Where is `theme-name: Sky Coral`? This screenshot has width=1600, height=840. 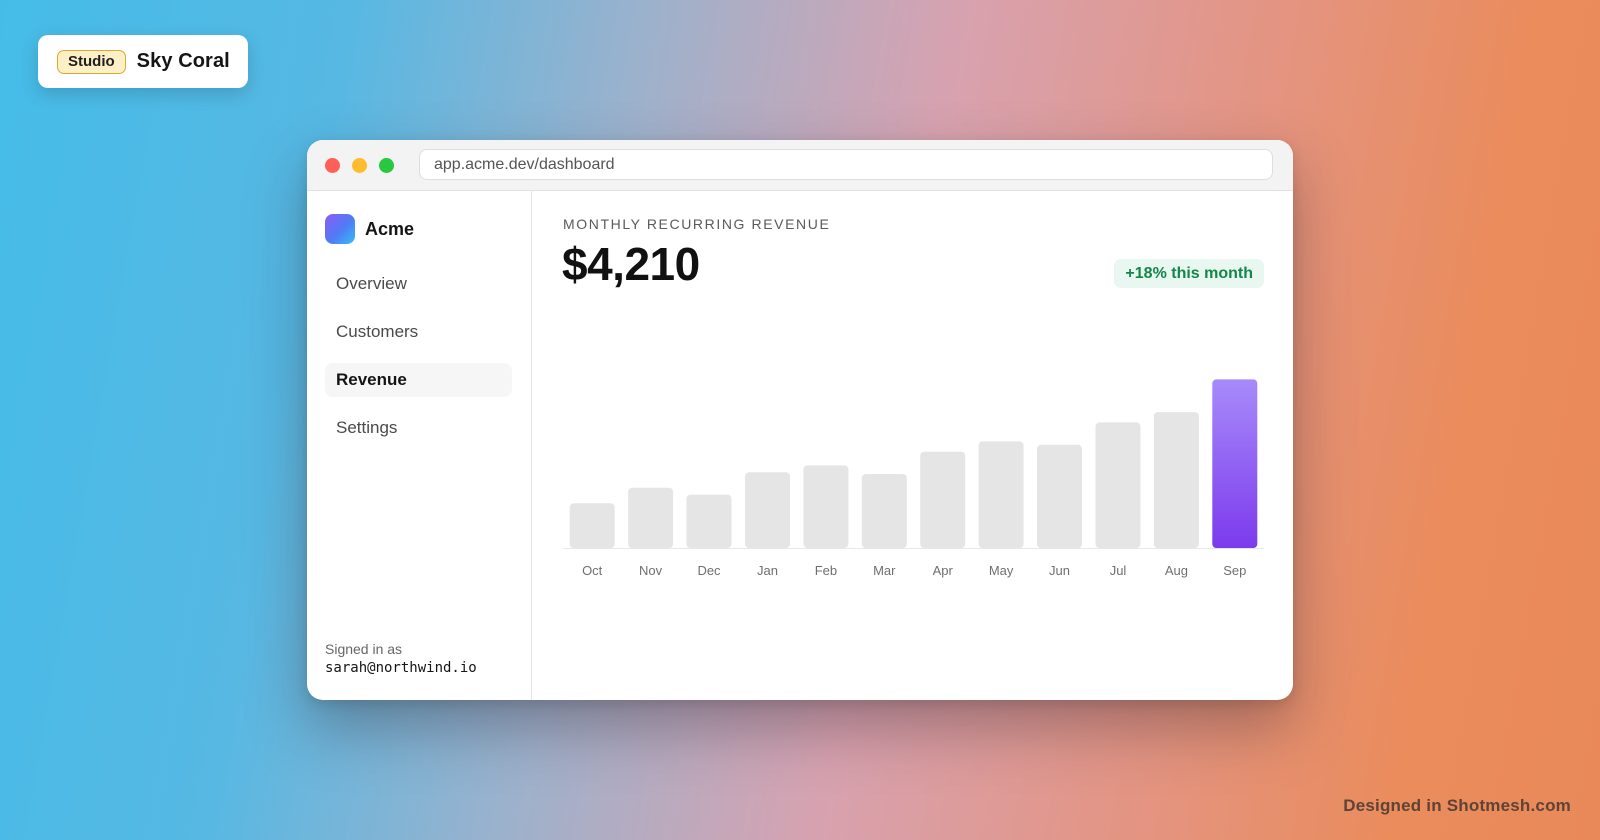
theme-name: Sky Coral is located at coordinates (183, 61).